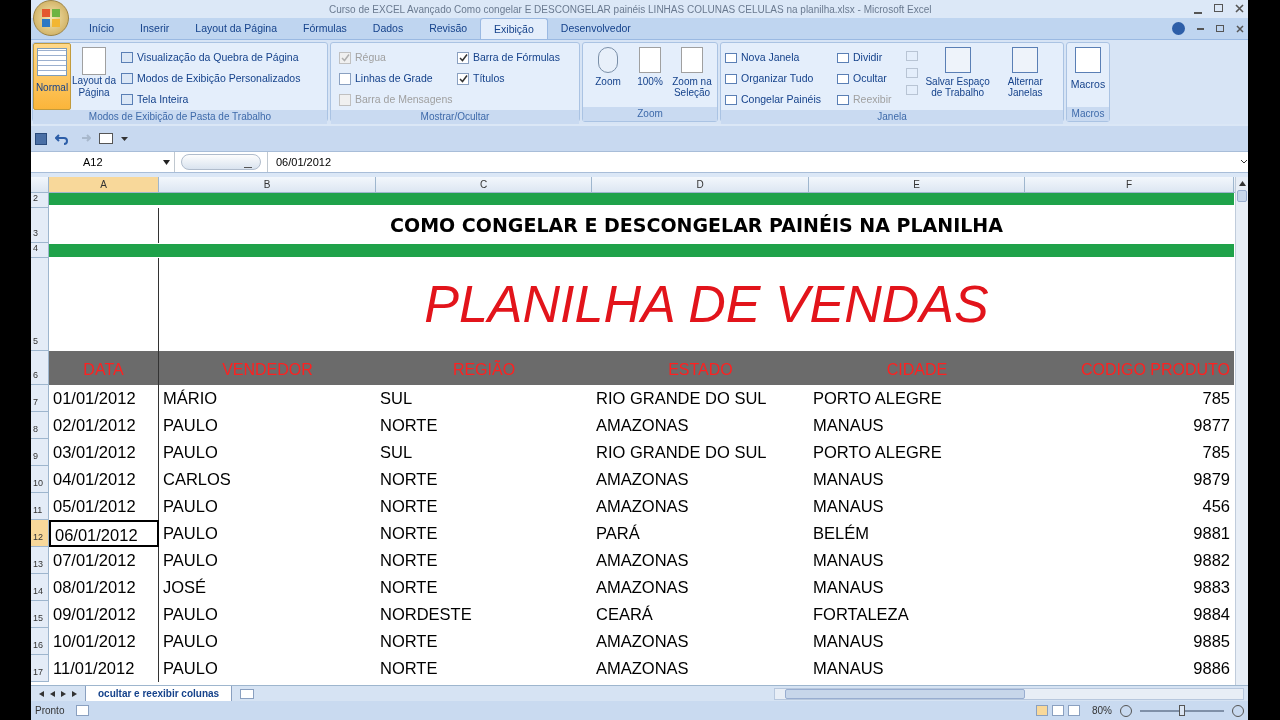  What do you see at coordinates (40, 425) in the screenshot?
I see `row-header: 8` at bounding box center [40, 425].